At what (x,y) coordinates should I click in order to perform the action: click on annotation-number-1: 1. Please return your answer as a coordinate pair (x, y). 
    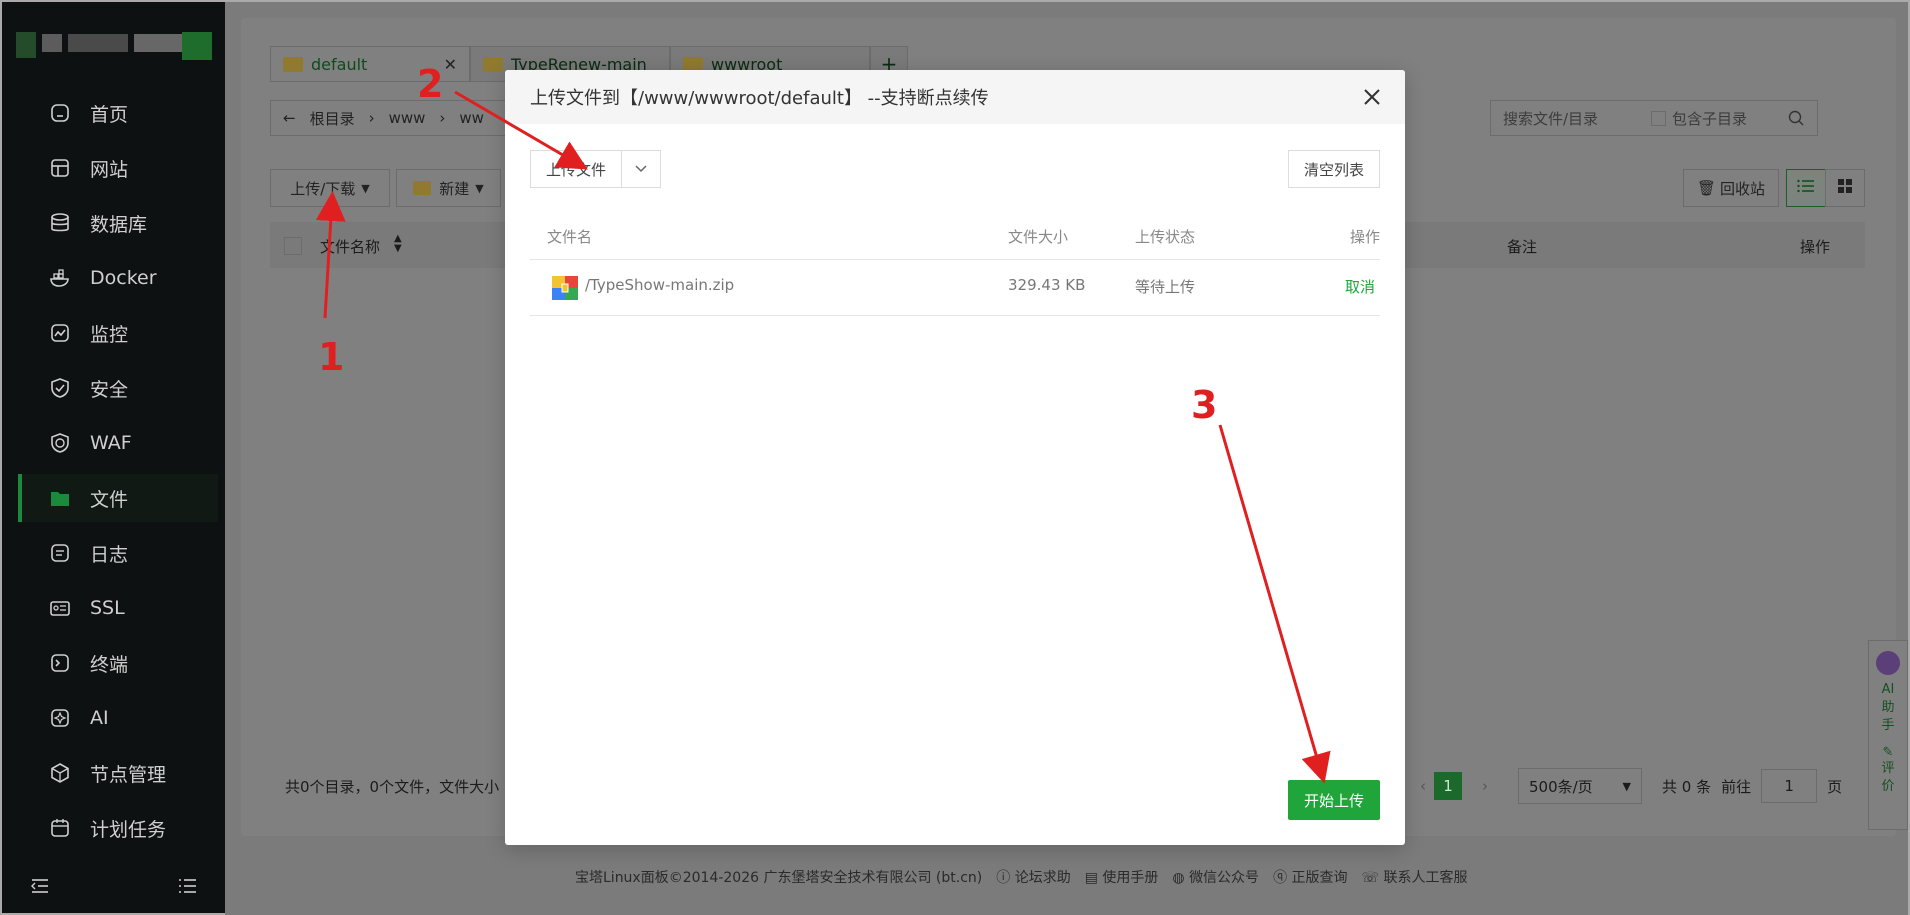
    Looking at the image, I should click on (331, 357).